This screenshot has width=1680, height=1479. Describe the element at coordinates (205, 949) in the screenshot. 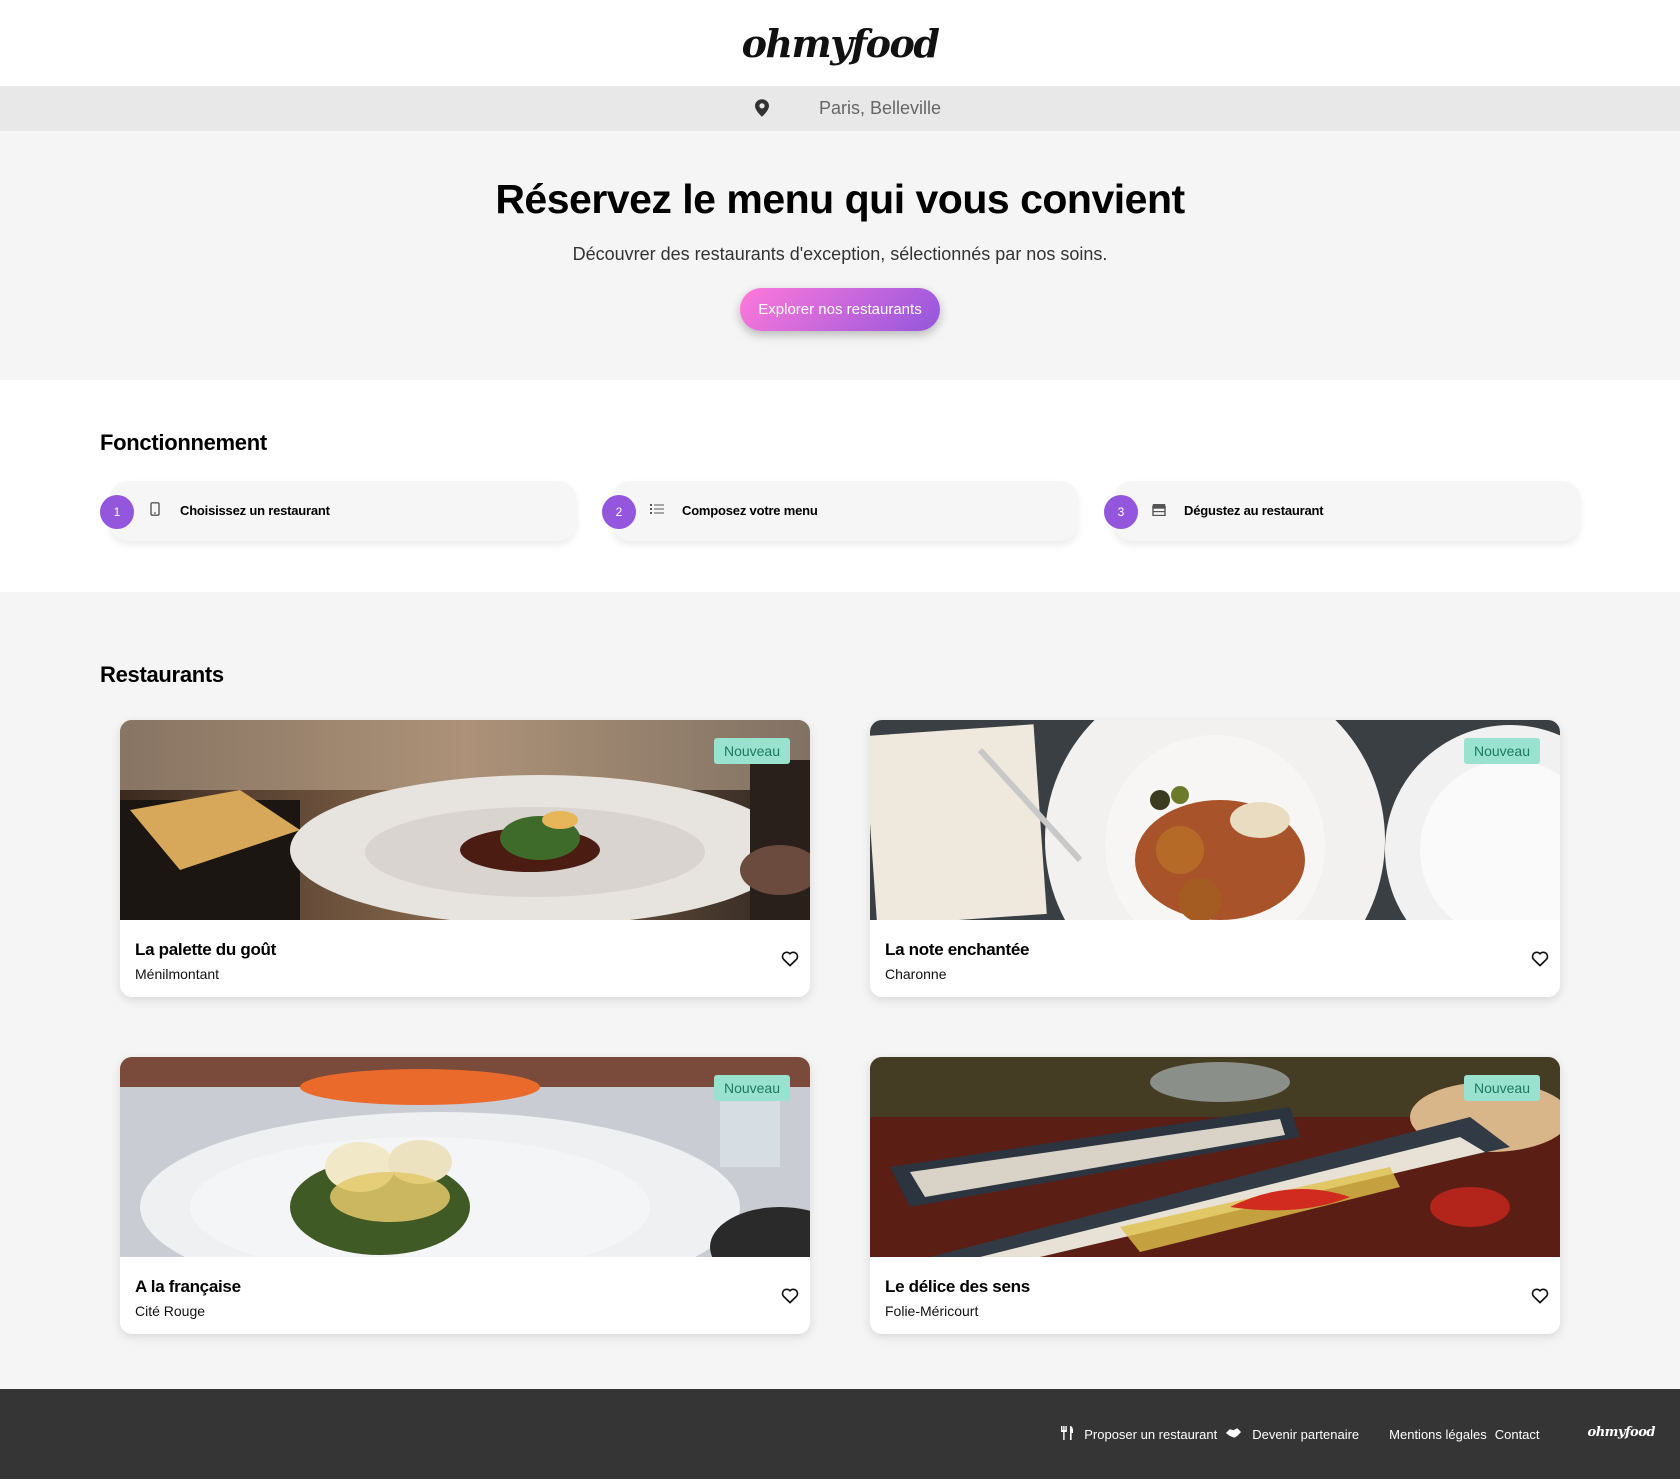

I see `restaurant-name: La palette du goût` at that location.